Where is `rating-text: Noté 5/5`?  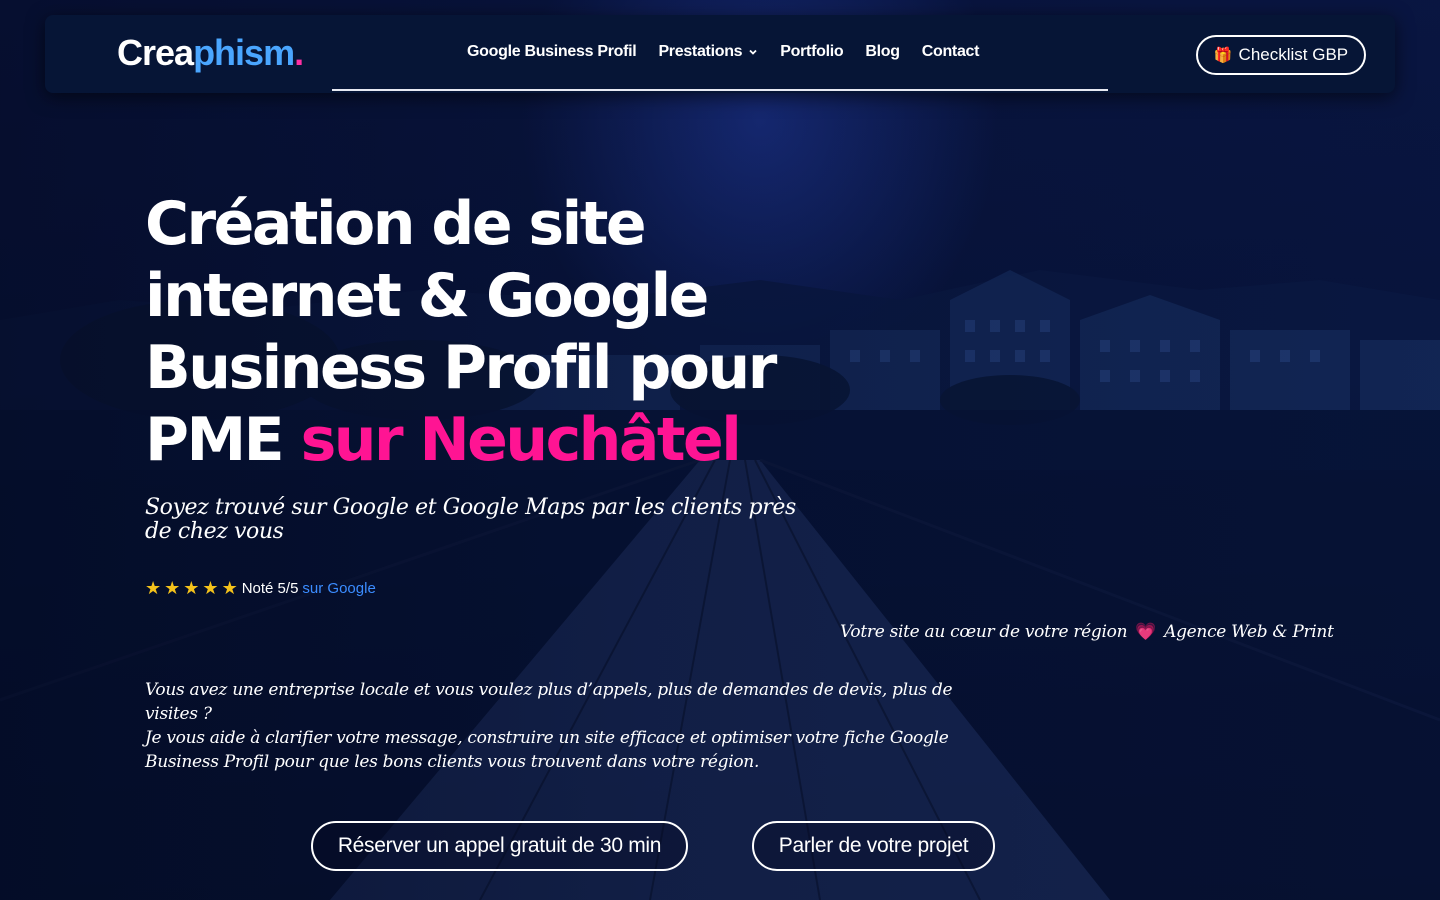 rating-text: Noté 5/5 is located at coordinates (270, 588).